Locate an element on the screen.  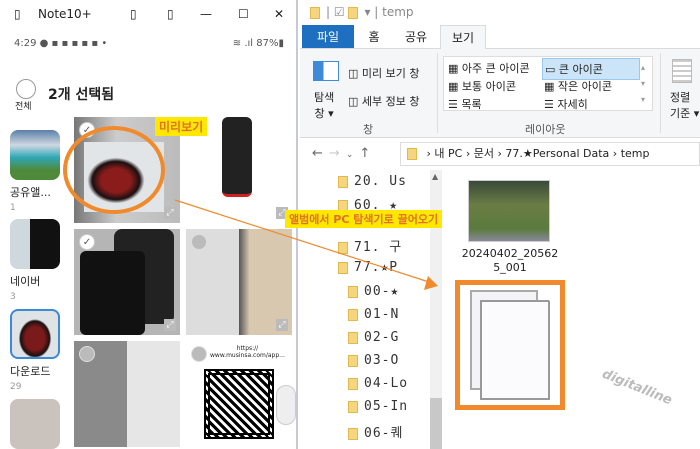
tab-view: 보기 is located at coordinates (463, 37).